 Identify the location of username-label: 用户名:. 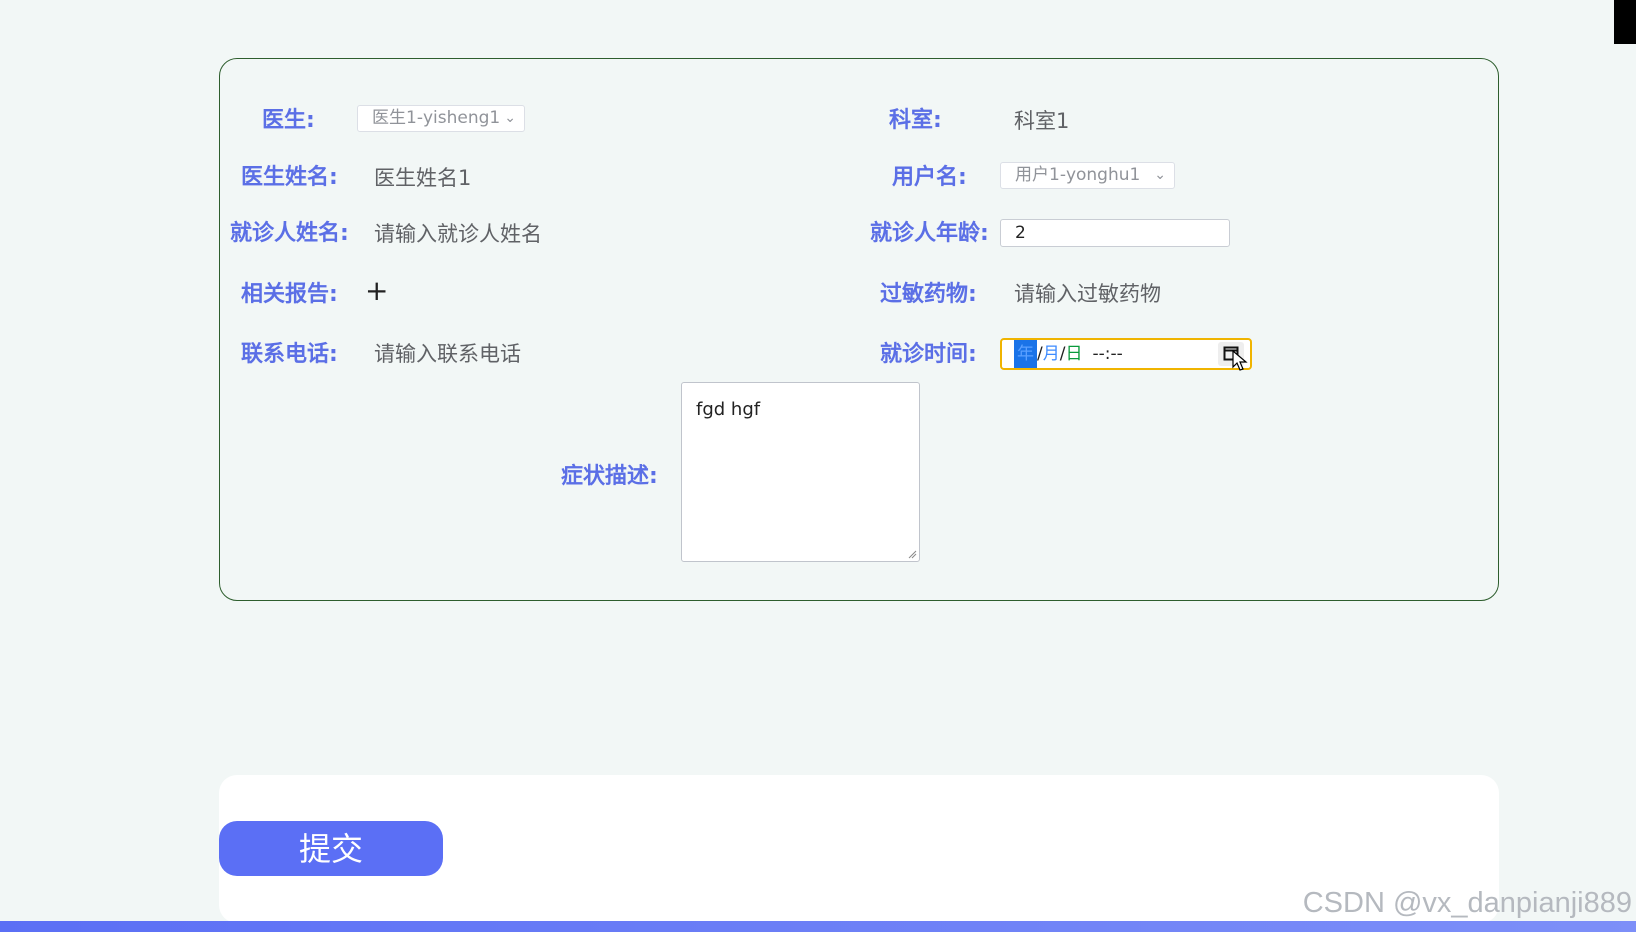
(929, 177).